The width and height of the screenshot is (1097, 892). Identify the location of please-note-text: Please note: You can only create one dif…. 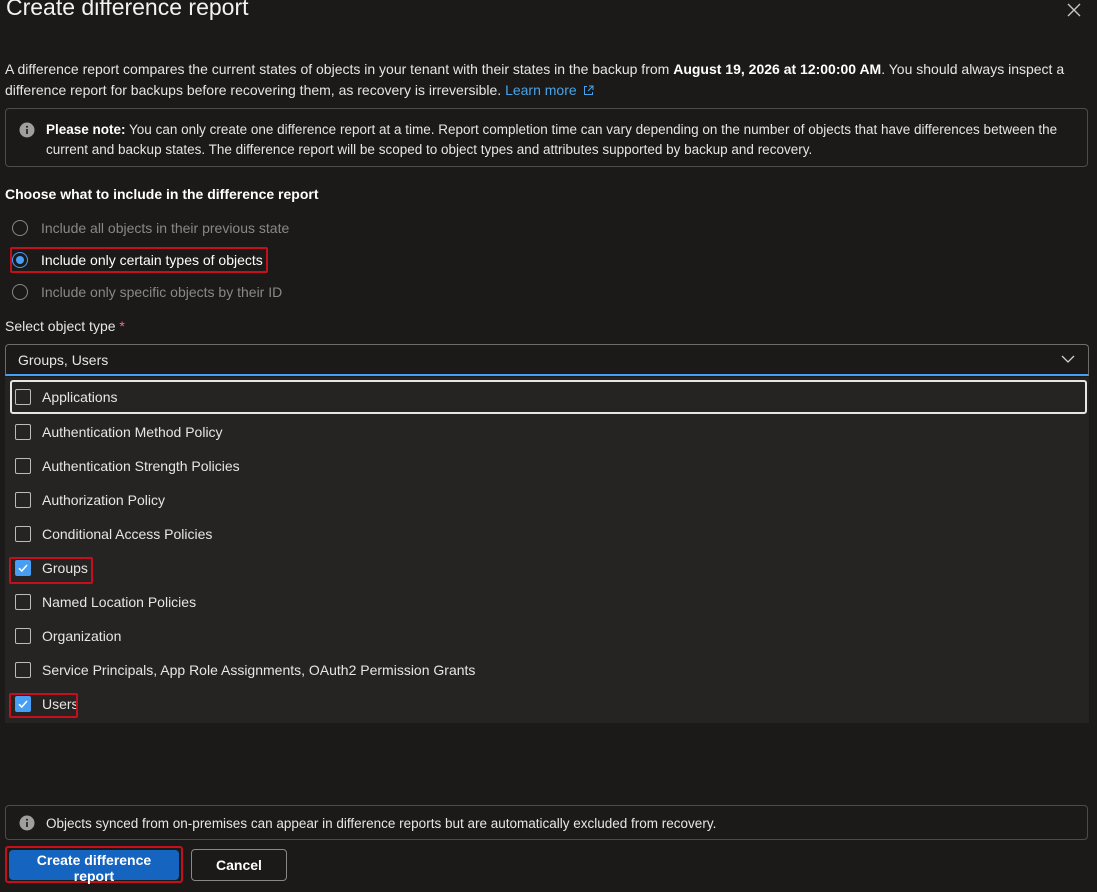
(561, 140).